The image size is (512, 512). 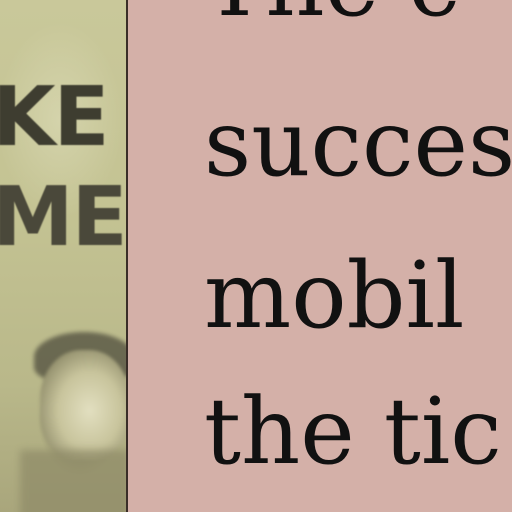 I want to click on text-line-2: succes, so click(x=358, y=143).